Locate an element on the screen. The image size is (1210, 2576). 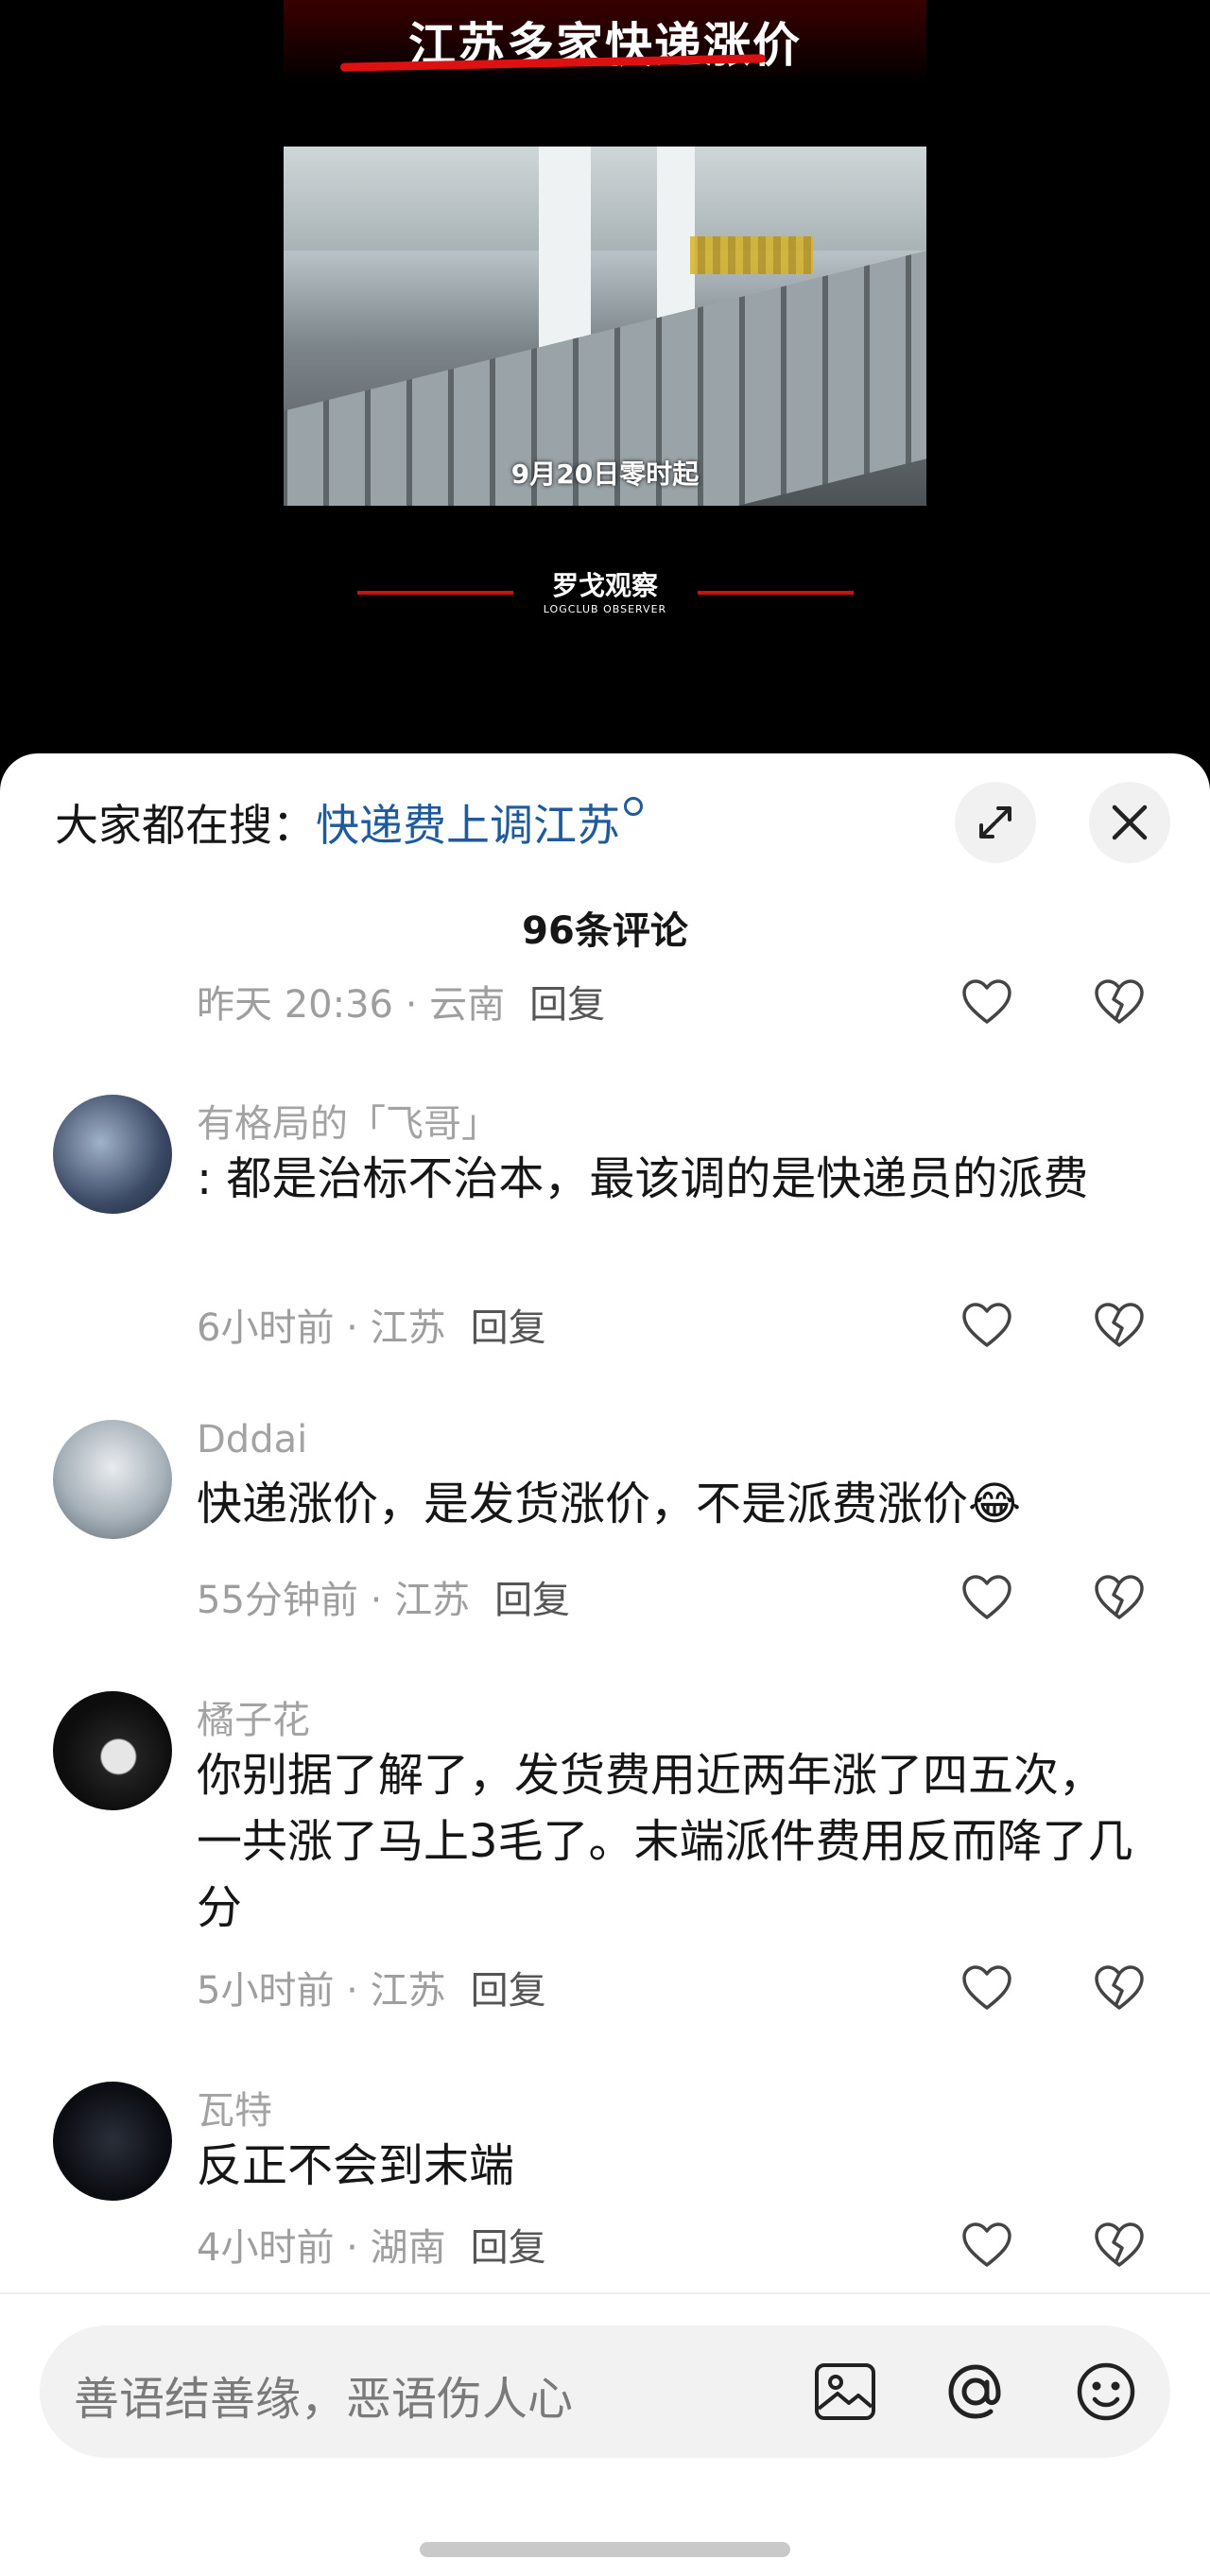
trending-search-link: 快递费上调江苏 is located at coordinates (468, 825).